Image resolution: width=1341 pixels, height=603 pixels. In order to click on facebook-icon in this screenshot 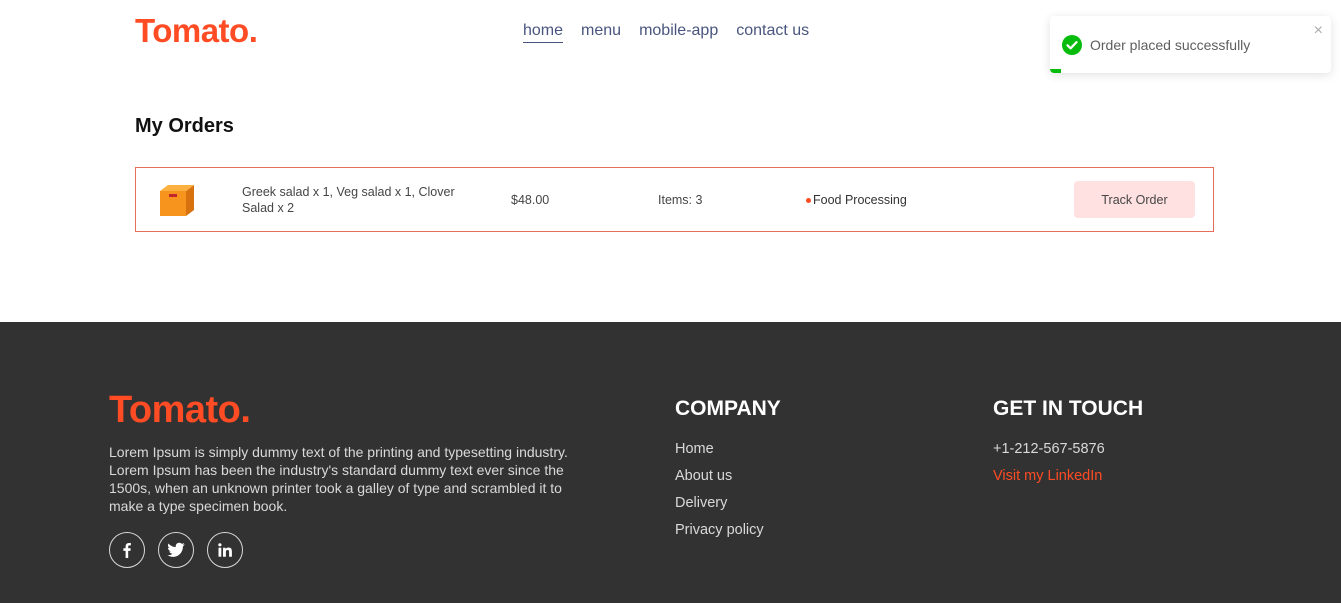, I will do `click(127, 550)`.